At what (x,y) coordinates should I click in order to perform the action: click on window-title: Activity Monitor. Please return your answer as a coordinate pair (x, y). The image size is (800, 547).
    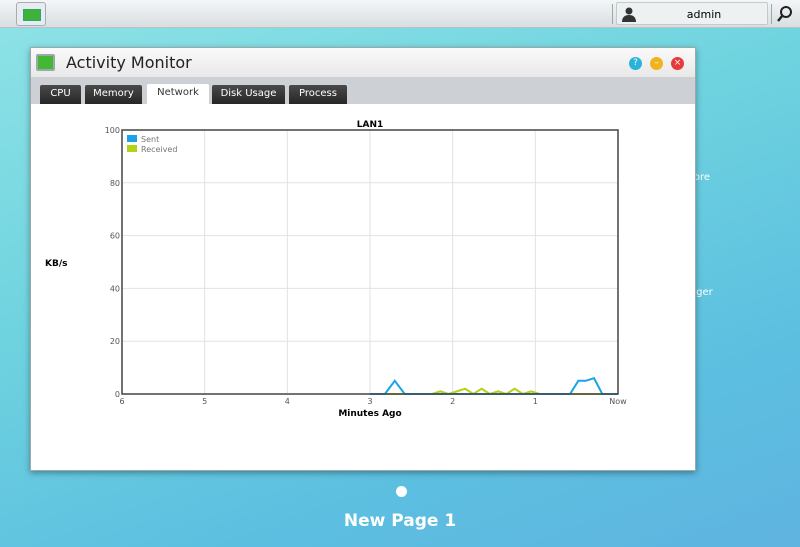
    Looking at the image, I should click on (129, 62).